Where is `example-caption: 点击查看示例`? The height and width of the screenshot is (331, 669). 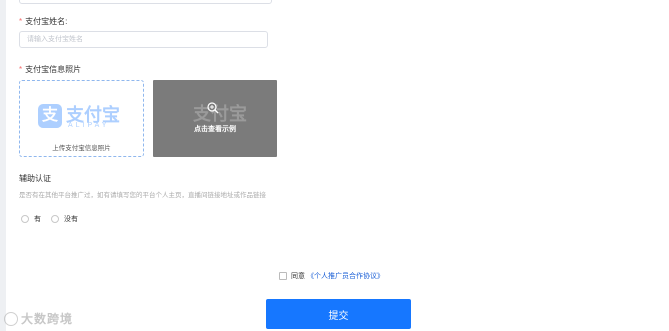
example-caption: 点击查看示例 is located at coordinates (215, 129).